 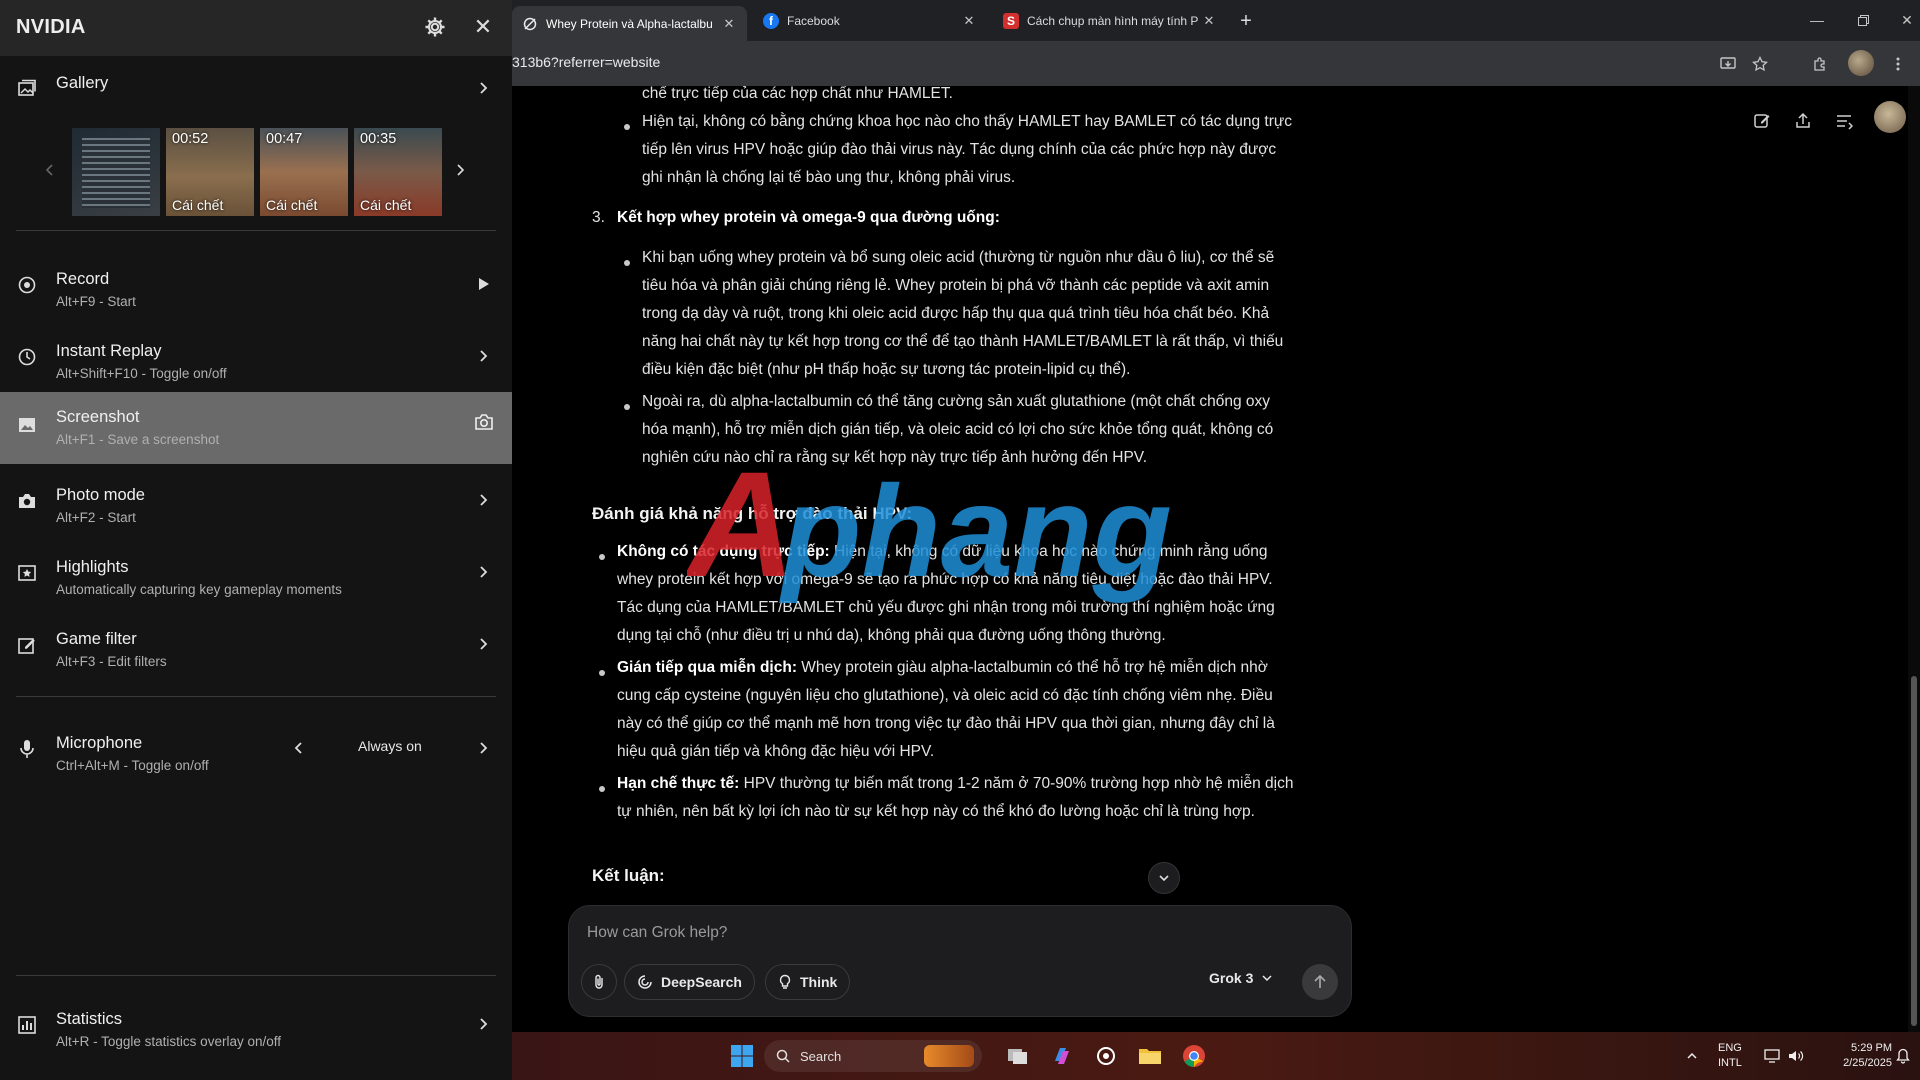 I want to click on photo-mode-shortcut: Alt+F2 - Start, so click(x=96, y=517).